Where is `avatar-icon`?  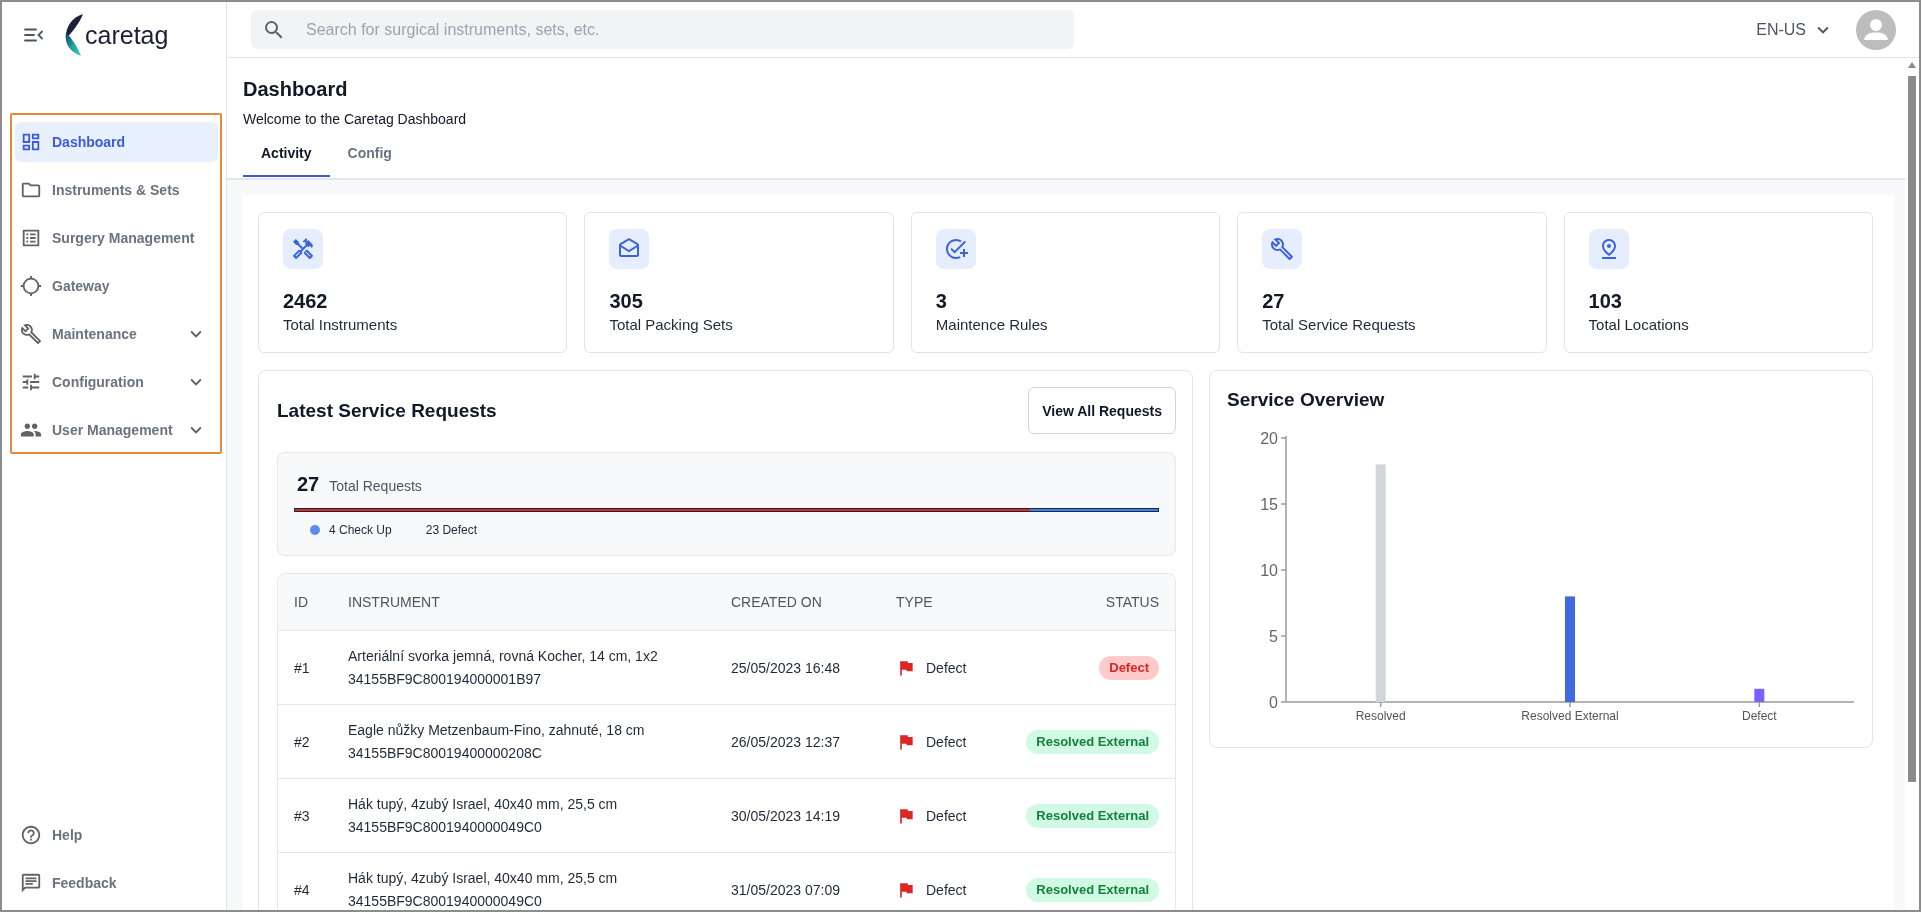
avatar-icon is located at coordinates (1876, 29).